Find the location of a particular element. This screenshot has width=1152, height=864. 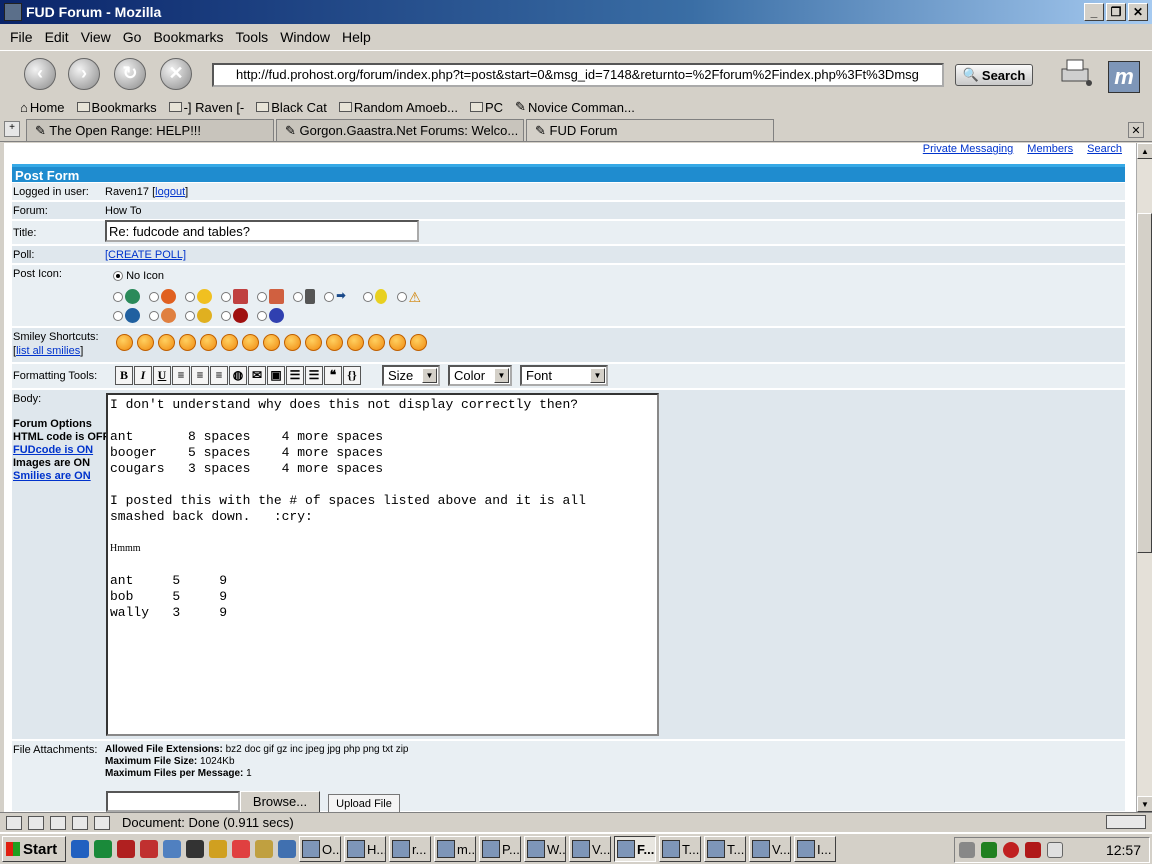

no-icon-radio is located at coordinates (118, 276).